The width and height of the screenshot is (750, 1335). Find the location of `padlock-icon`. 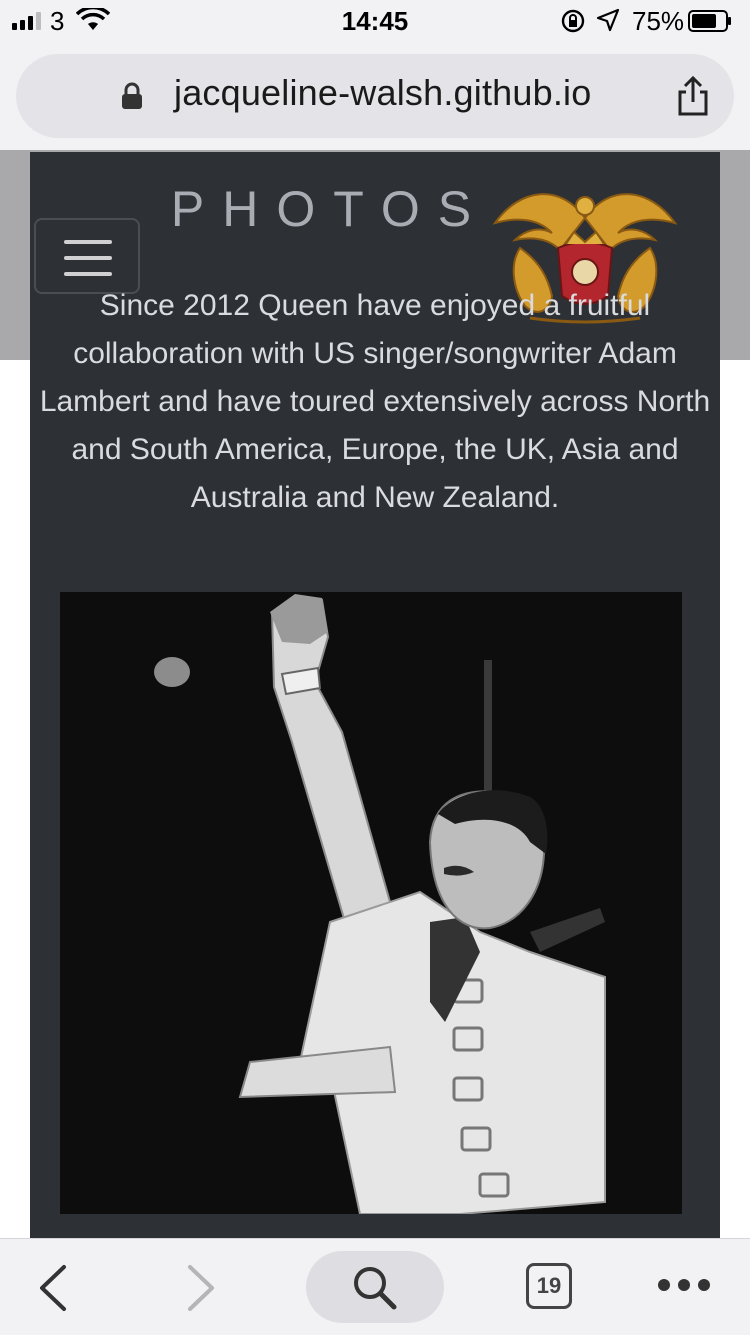

padlock-icon is located at coordinates (132, 95).